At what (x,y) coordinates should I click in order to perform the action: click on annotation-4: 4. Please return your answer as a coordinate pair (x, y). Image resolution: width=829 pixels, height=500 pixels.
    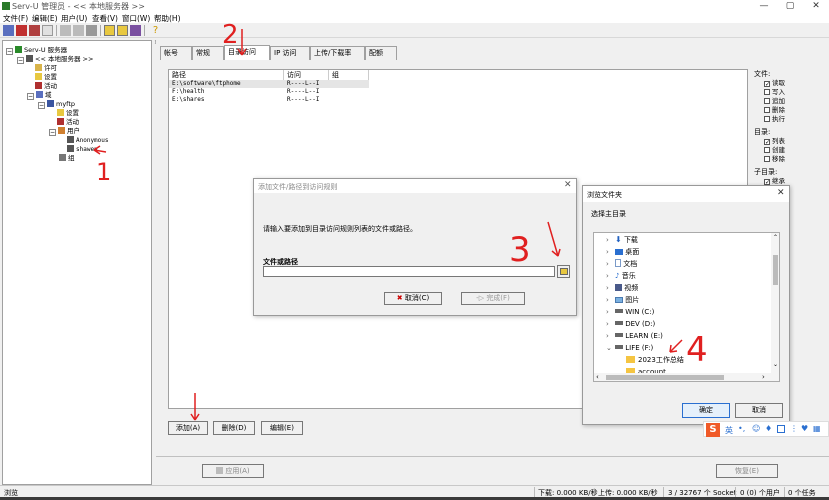
    Looking at the image, I should click on (697, 350).